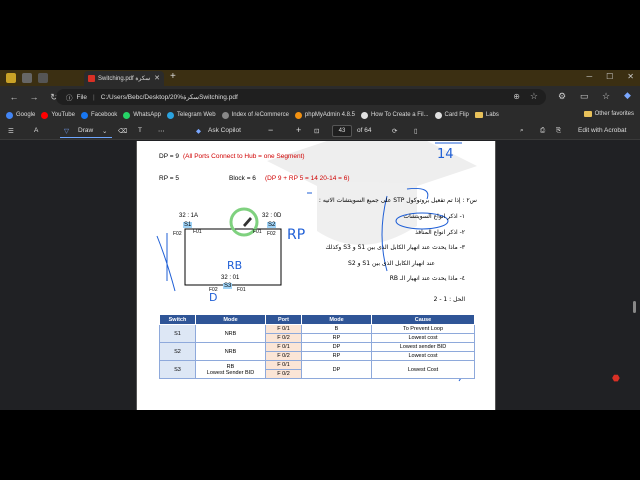 Image resolution: width=640 pixels, height=480 pixels. Describe the element at coordinates (98, 115) in the screenshot. I see `bookmark-facebook: Facebook` at that location.